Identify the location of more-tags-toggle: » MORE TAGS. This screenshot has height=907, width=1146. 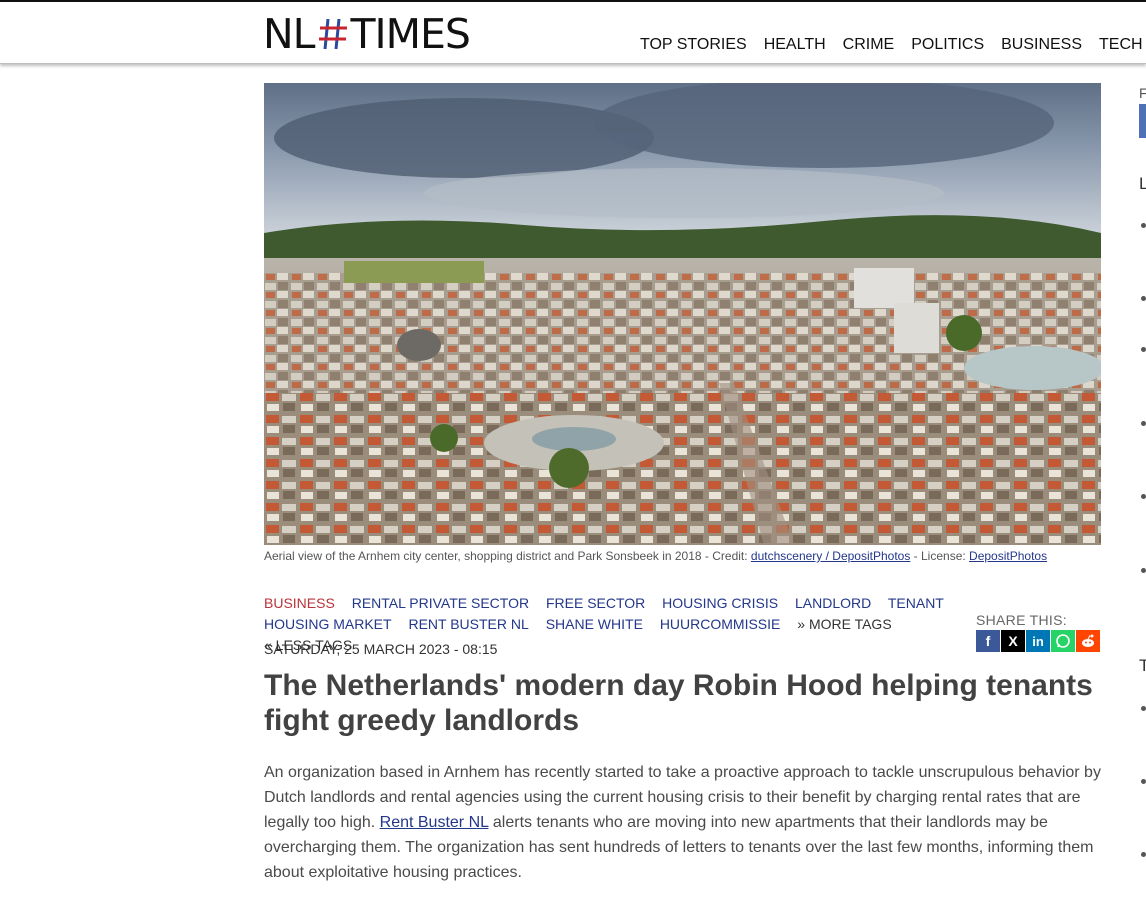
(844, 624).